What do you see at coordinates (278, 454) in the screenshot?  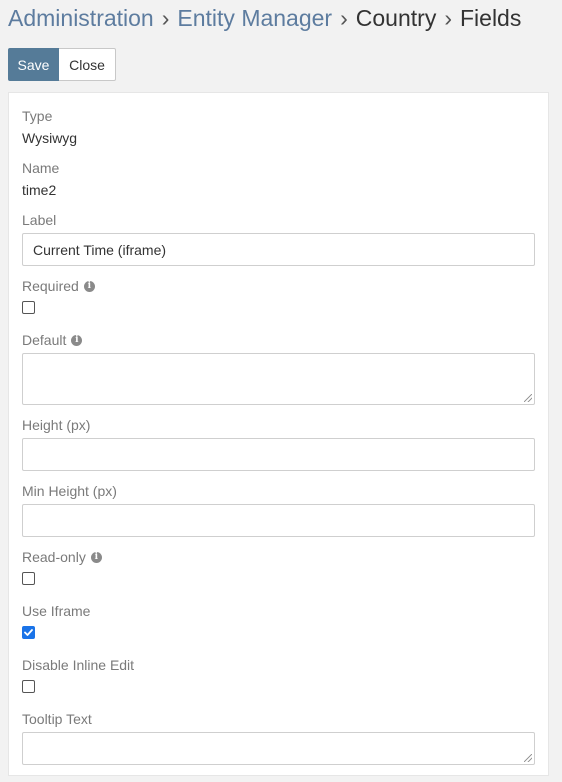 I see `height-input` at bounding box center [278, 454].